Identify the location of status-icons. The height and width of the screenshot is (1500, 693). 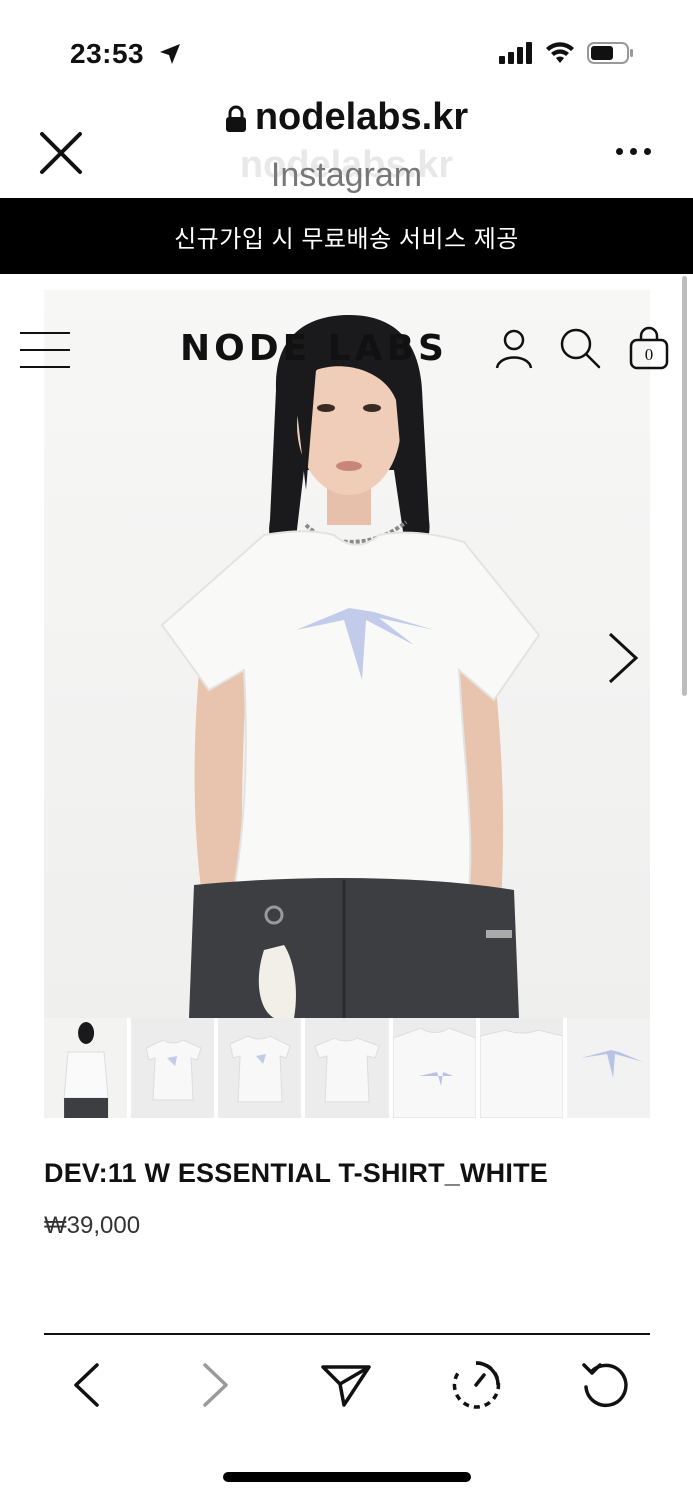
(566, 53).